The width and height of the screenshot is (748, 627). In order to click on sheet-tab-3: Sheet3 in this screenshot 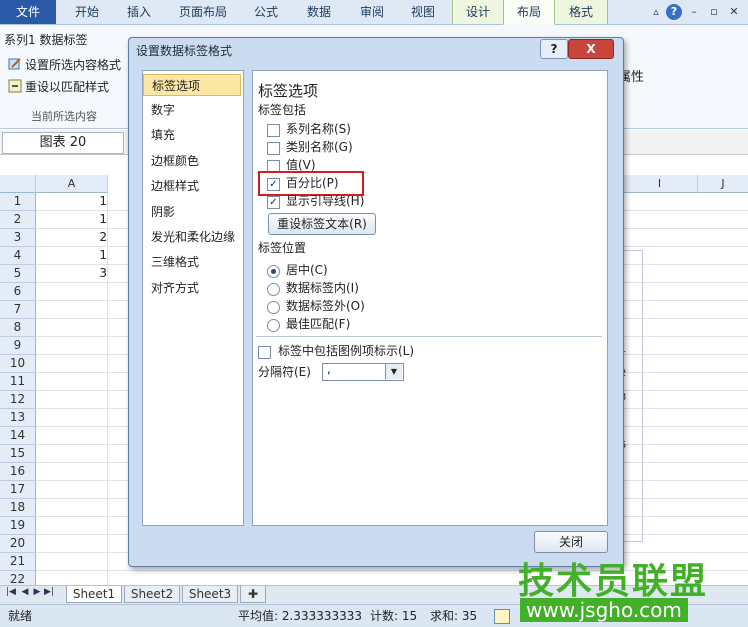, I will do `click(210, 594)`.